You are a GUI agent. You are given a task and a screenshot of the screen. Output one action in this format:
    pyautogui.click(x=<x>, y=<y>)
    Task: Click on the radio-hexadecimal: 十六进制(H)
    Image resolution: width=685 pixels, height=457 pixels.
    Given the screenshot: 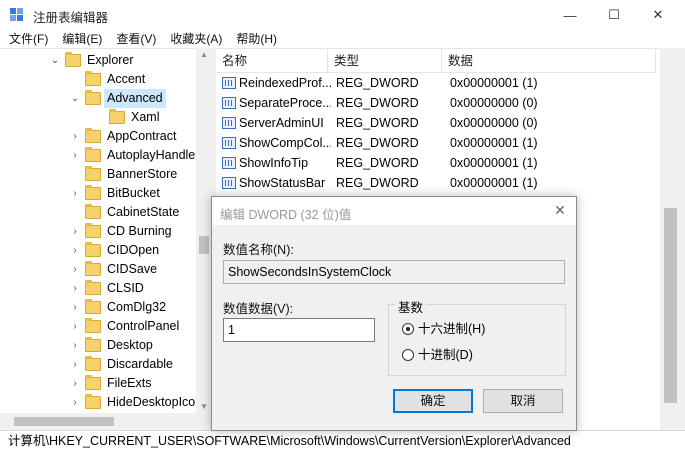 What is the action you would take?
    pyautogui.click(x=452, y=329)
    